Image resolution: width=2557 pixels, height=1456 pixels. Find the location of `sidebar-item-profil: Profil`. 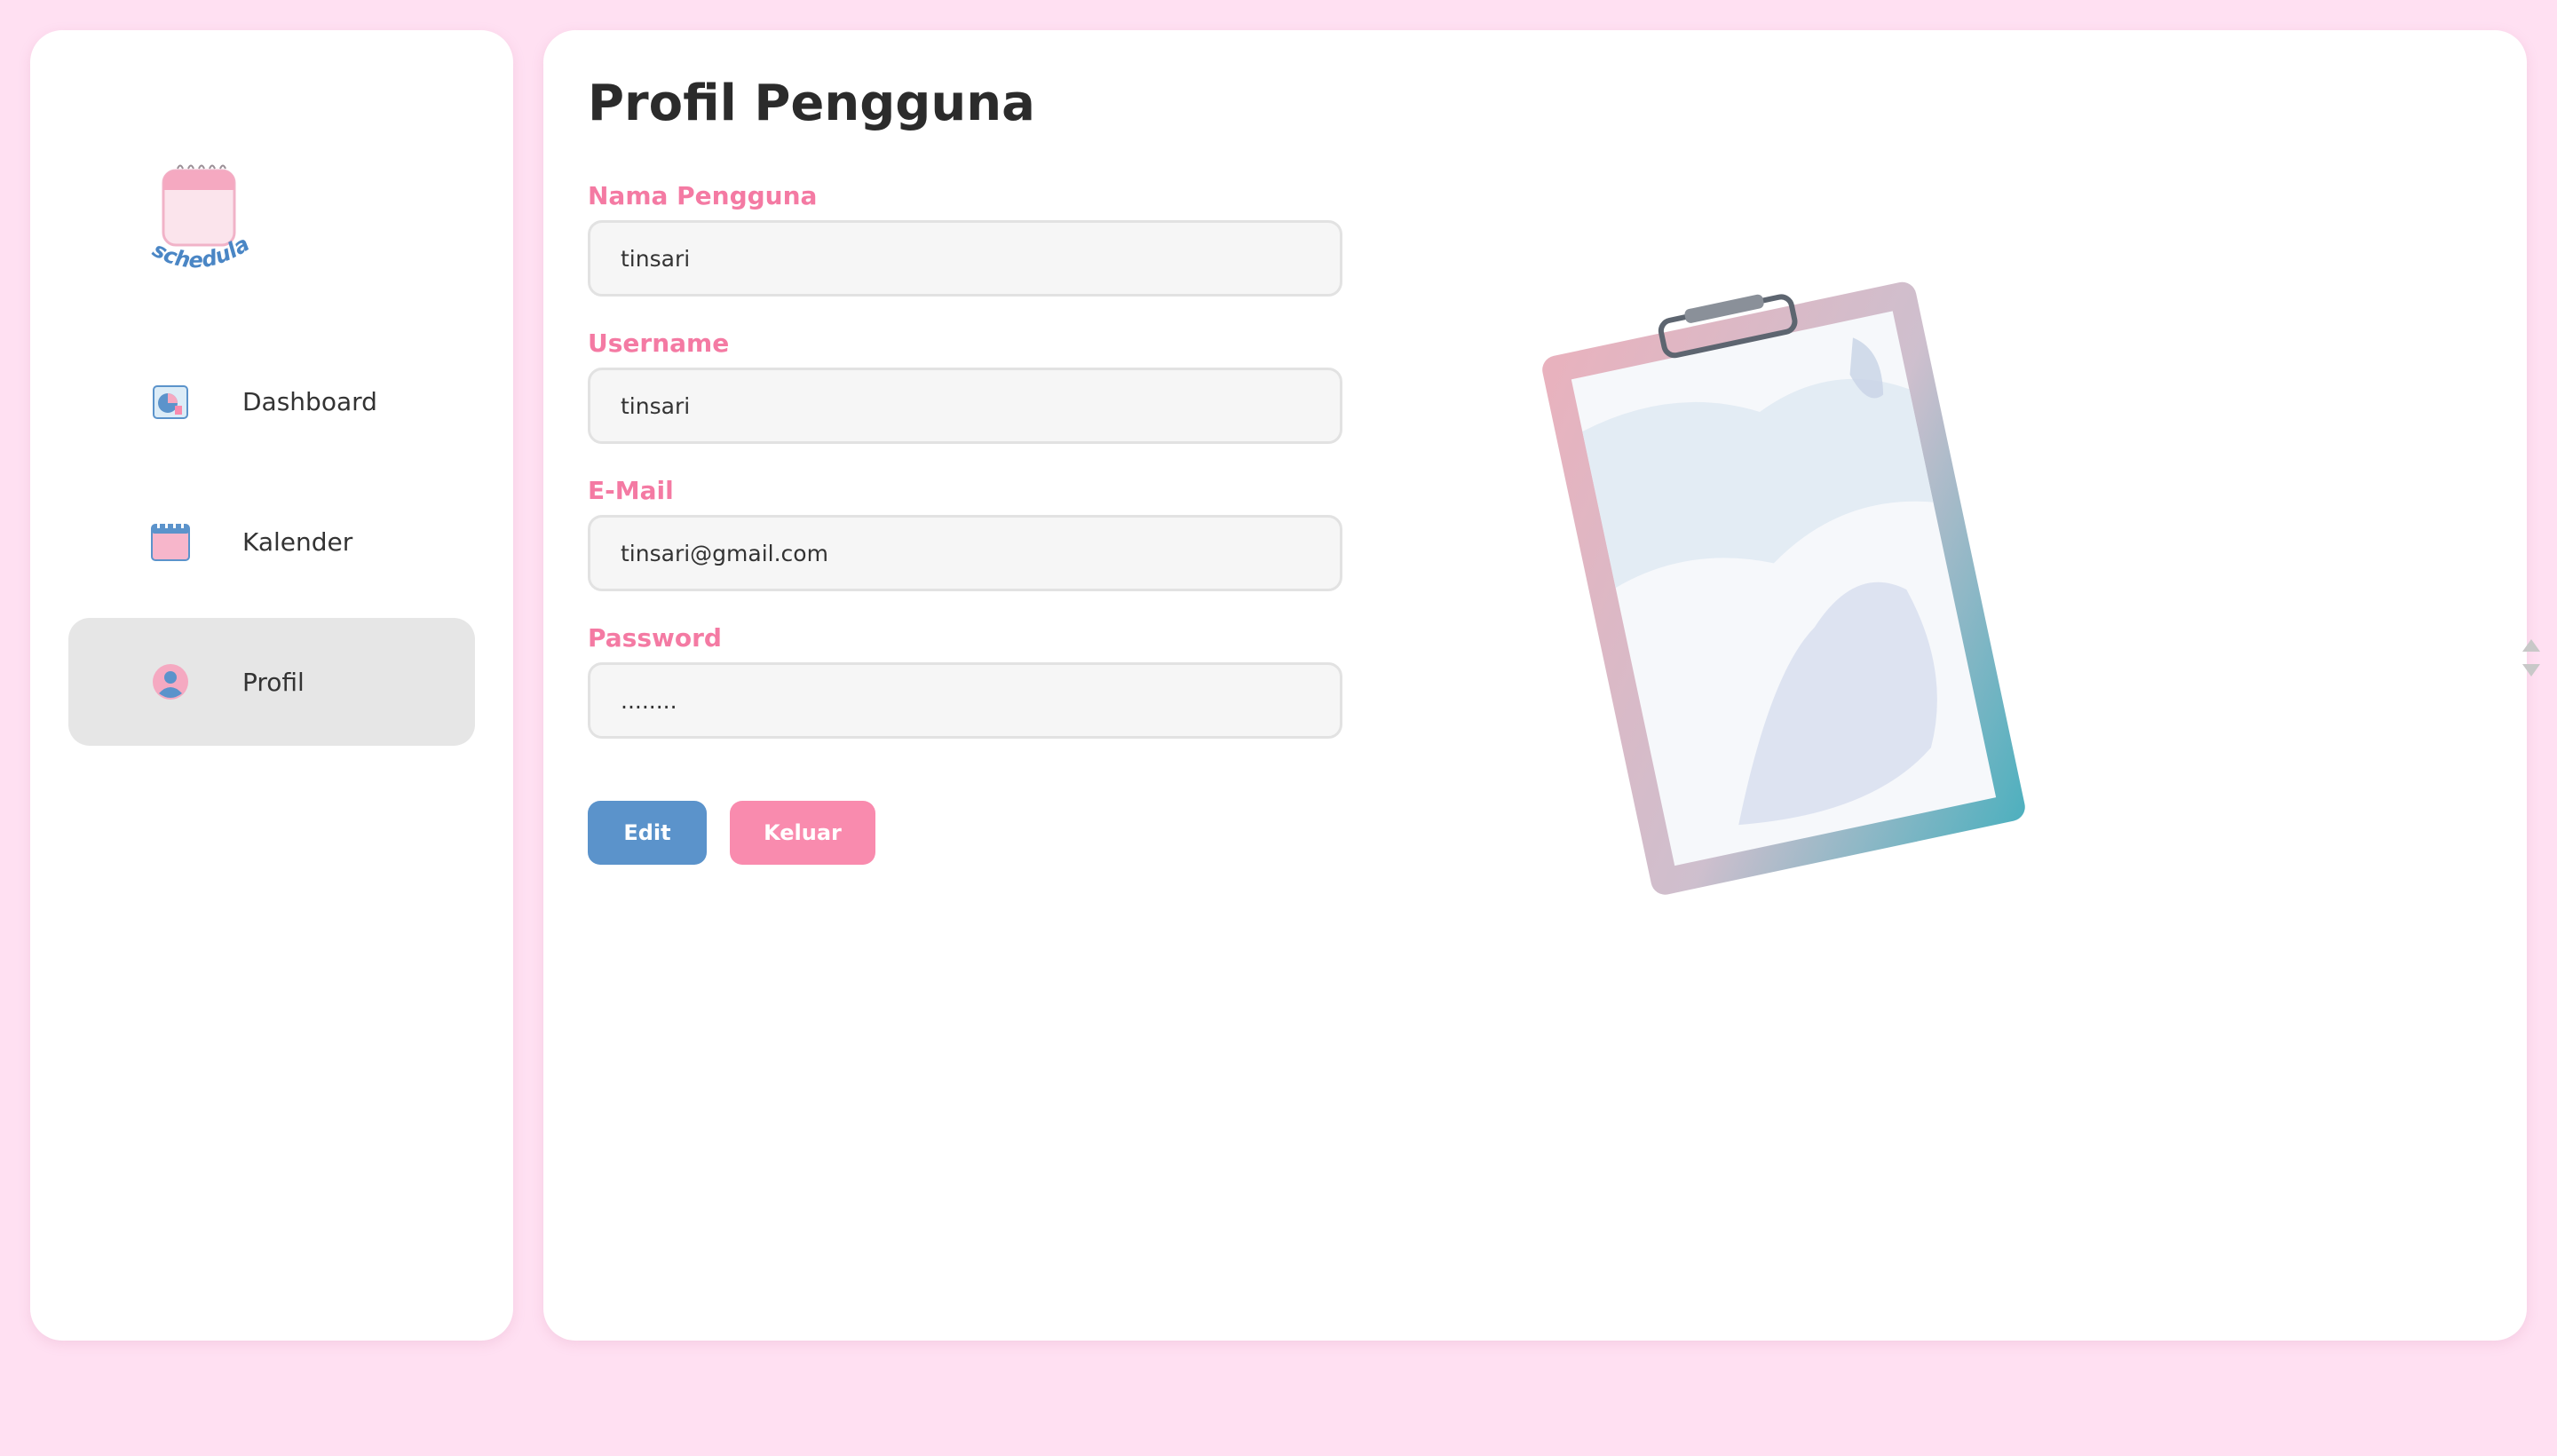

sidebar-item-profil: Profil is located at coordinates (271, 682).